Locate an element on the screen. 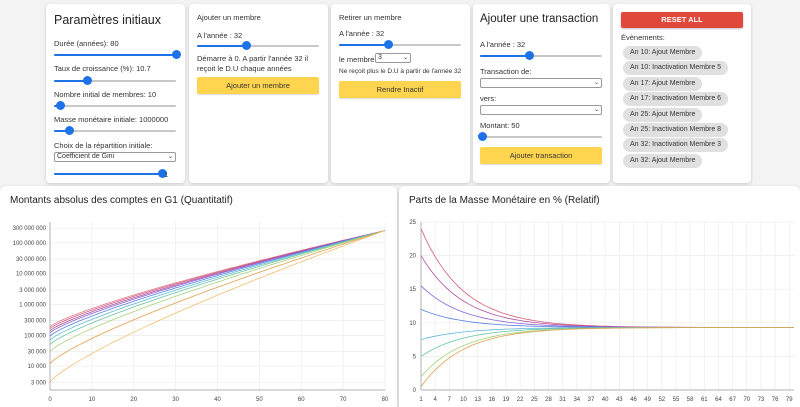 The height and width of the screenshot is (407, 800). growth-slider is located at coordinates (115, 81).